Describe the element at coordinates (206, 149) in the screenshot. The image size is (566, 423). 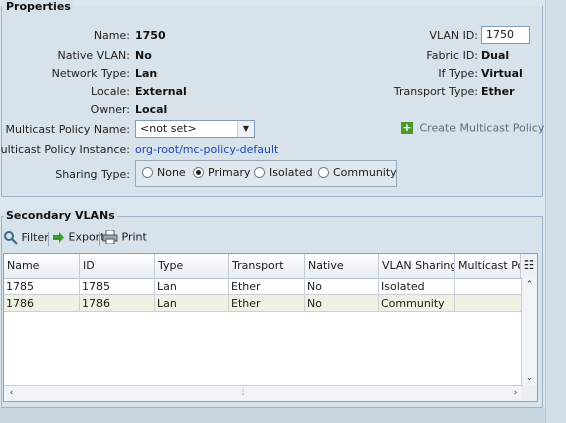
I see `multicast-policy-instance-link: org-root/mc-policy-default` at that location.